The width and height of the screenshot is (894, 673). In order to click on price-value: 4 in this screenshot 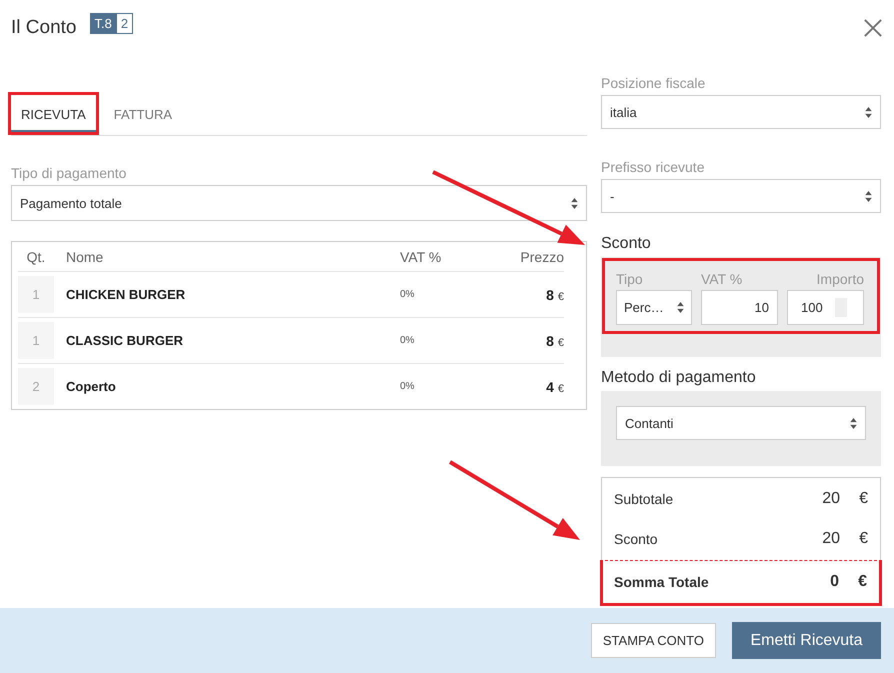, I will do `click(550, 386)`.